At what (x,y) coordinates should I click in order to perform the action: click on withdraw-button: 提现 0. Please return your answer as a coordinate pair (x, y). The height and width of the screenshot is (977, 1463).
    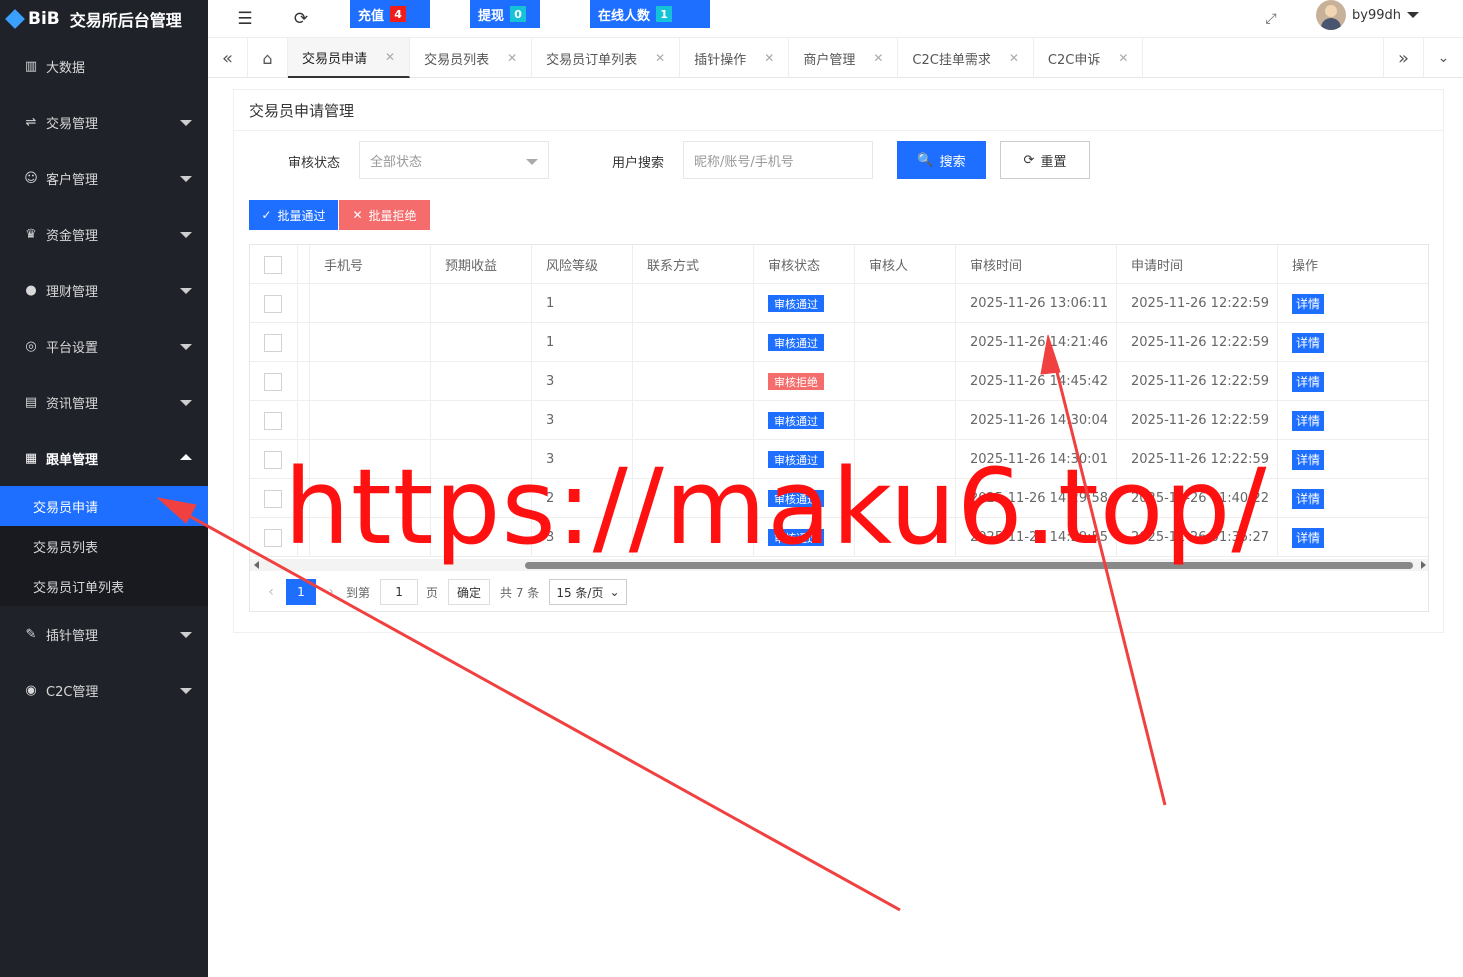
    Looking at the image, I should click on (505, 14).